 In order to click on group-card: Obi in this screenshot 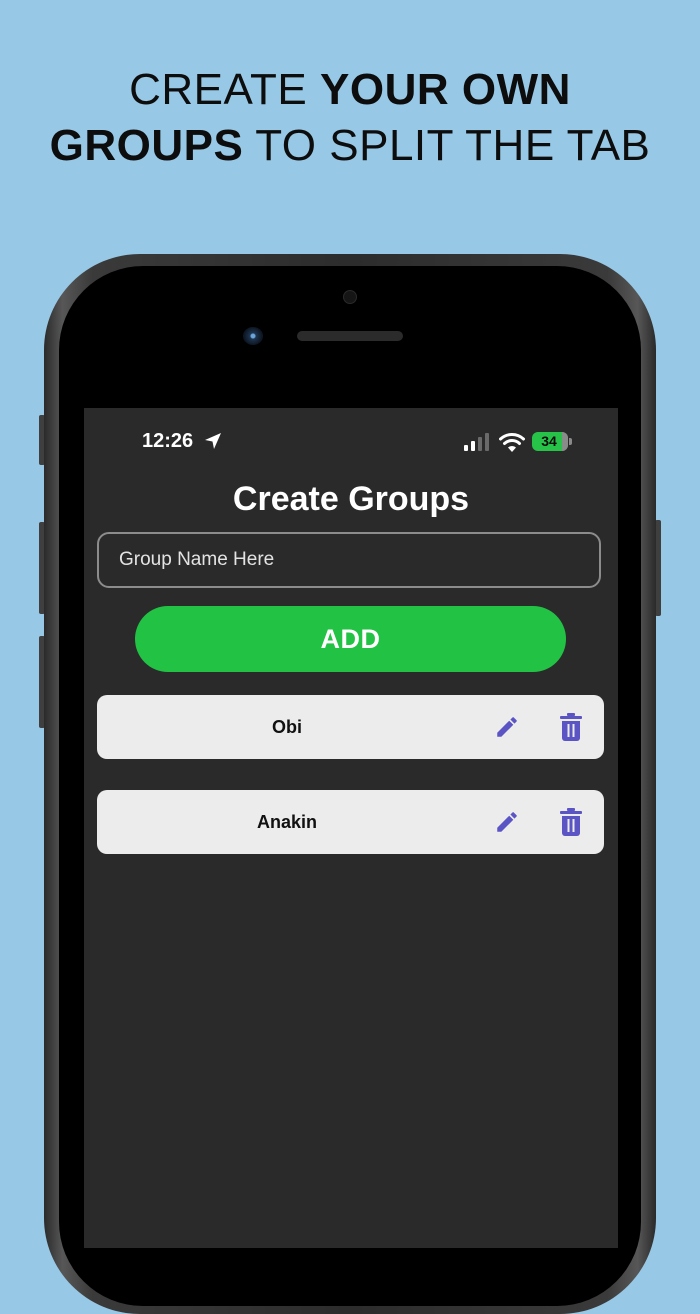, I will do `click(350, 727)`.